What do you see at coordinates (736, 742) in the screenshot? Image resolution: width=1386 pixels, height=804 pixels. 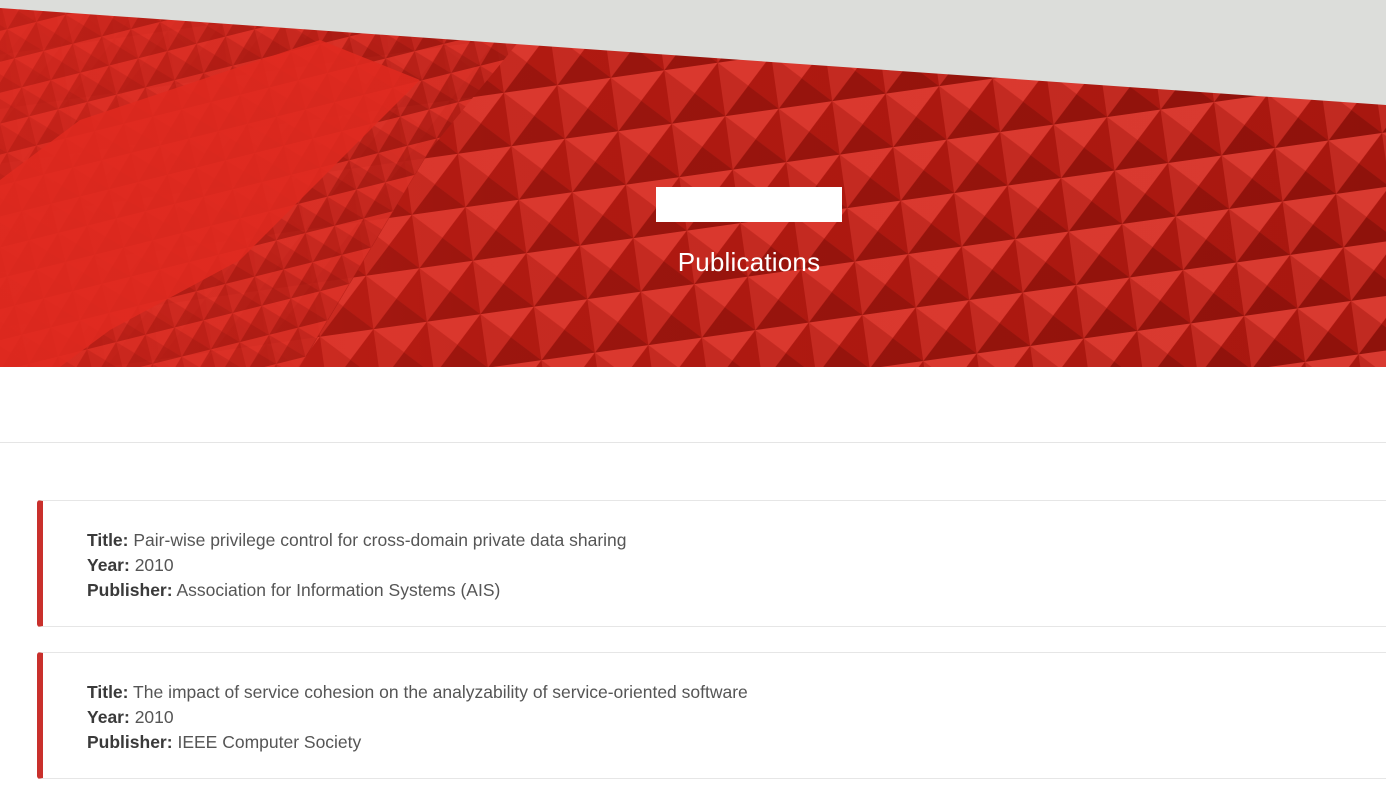 I see `publication-publisher-row: Publisher: IEEE Computer Society` at bounding box center [736, 742].